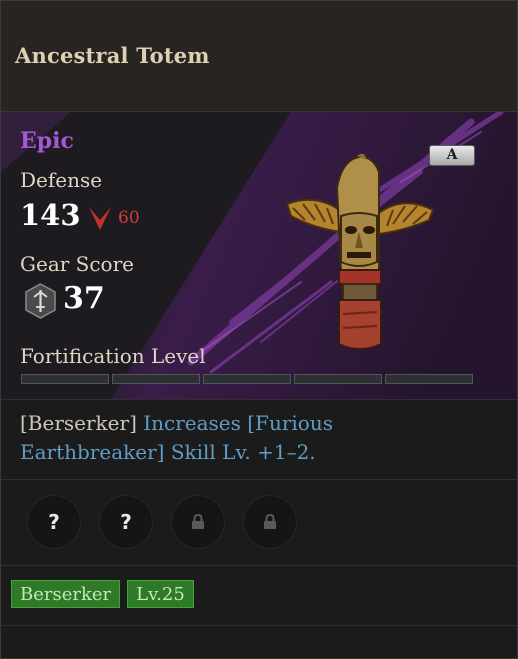 Image resolution: width=518 pixels, height=659 pixels. I want to click on item-name: Ancestral Totem, so click(112, 55).